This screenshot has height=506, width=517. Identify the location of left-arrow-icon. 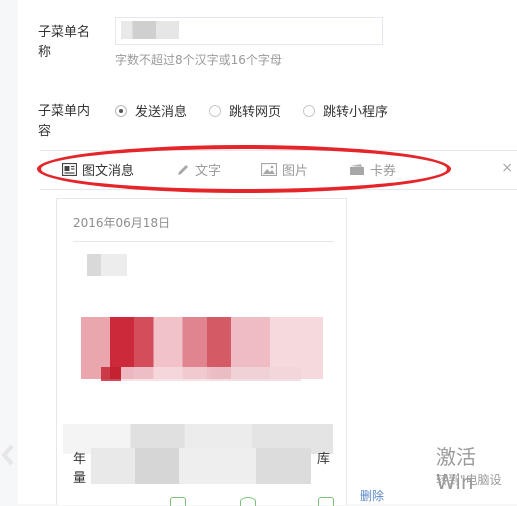
(9, 455).